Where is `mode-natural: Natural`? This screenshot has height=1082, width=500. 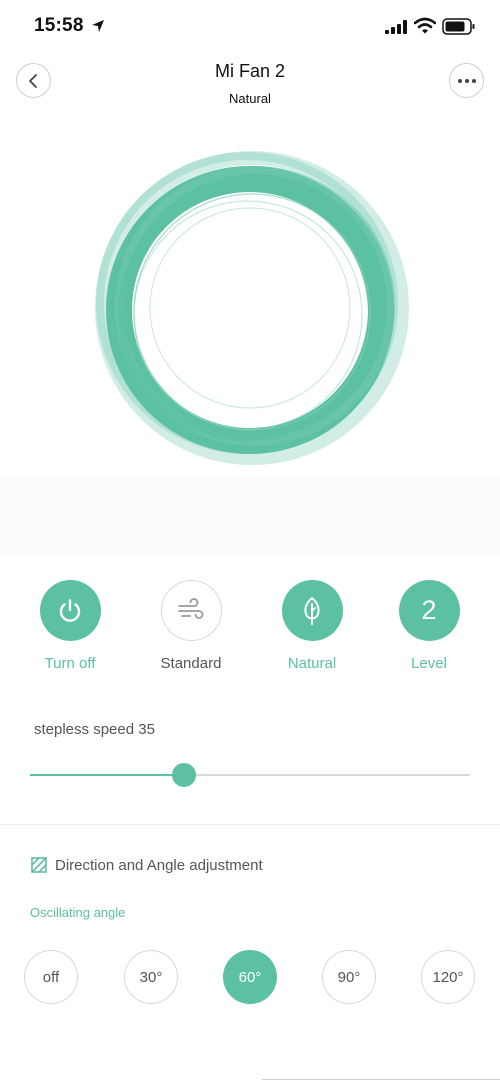 mode-natural: Natural is located at coordinates (312, 626).